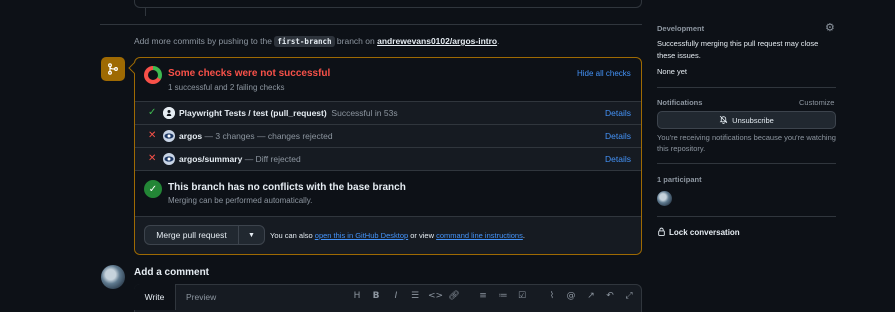 Image resolution: width=895 pixels, height=312 pixels. What do you see at coordinates (272, 159) in the screenshot?
I see `check-desc: — Diff rejected` at bounding box center [272, 159].